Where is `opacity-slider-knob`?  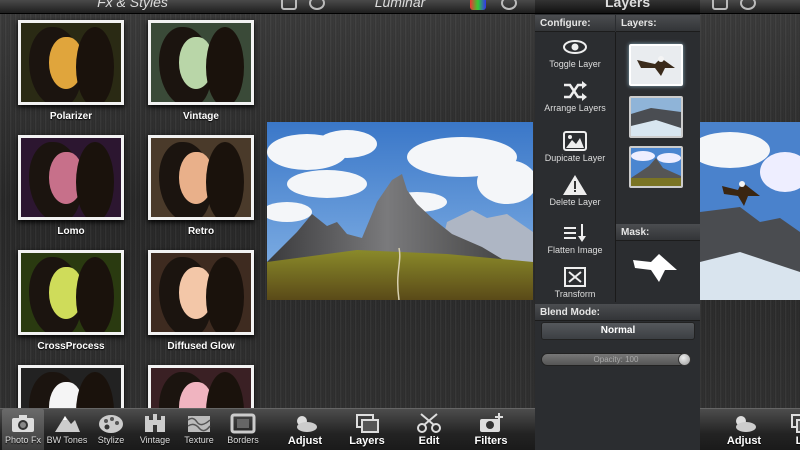 opacity-slider-knob is located at coordinates (684, 359).